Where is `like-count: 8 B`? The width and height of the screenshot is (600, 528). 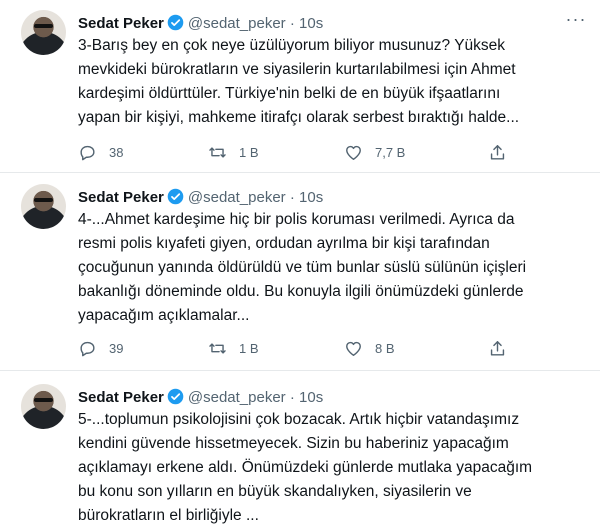 like-count: 8 B is located at coordinates (385, 348).